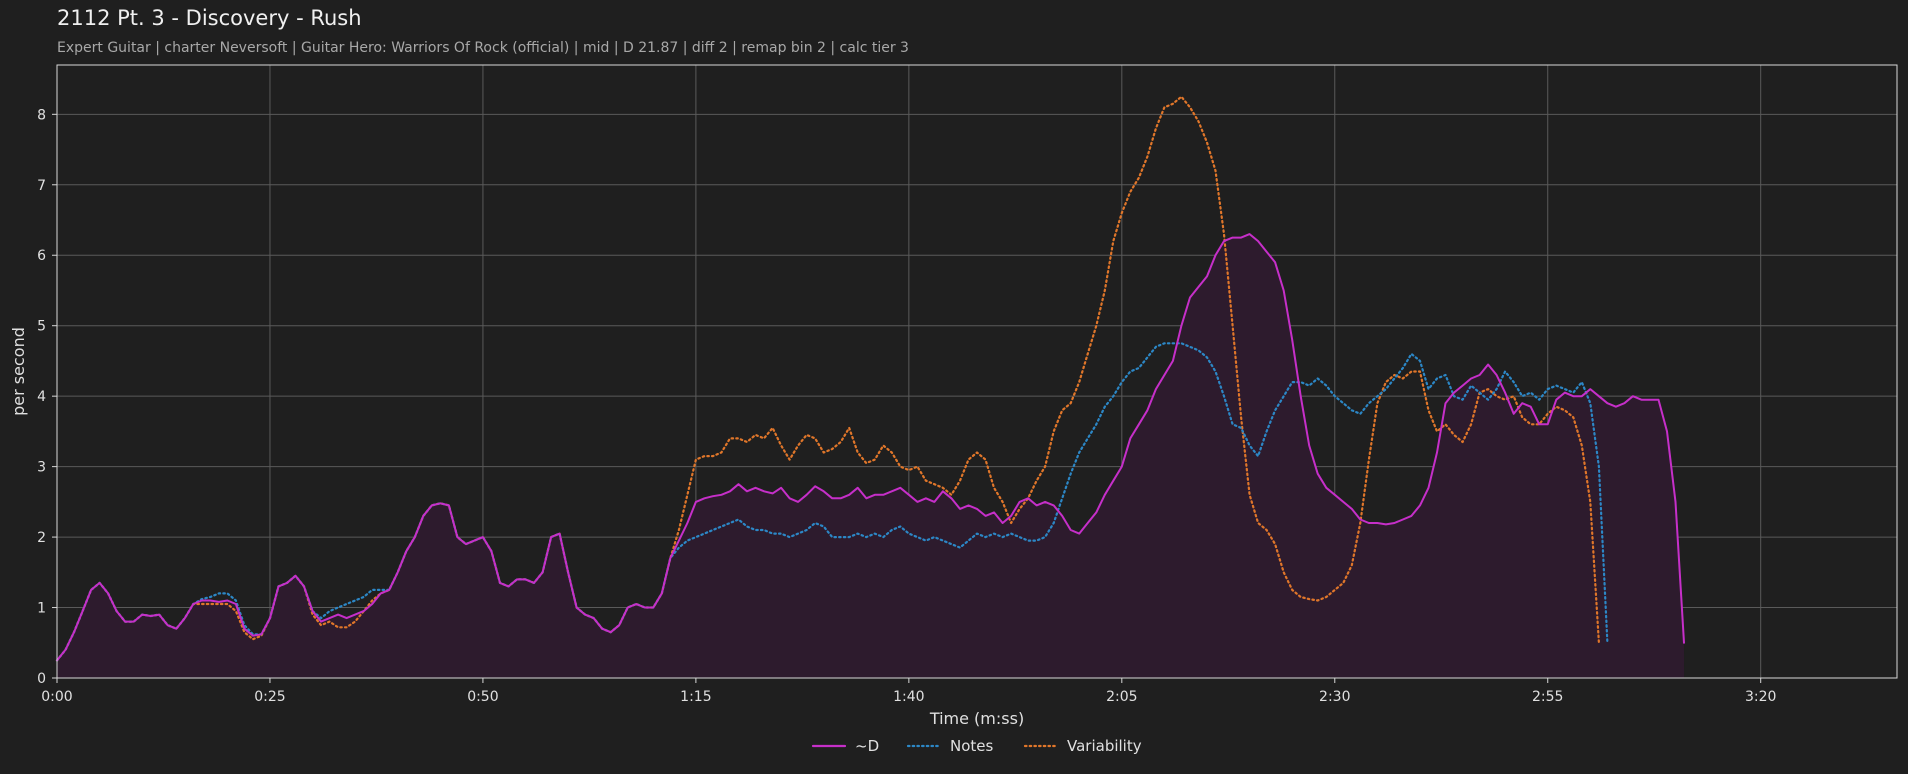  I want to click on legend-label: Notes, so click(972, 746).